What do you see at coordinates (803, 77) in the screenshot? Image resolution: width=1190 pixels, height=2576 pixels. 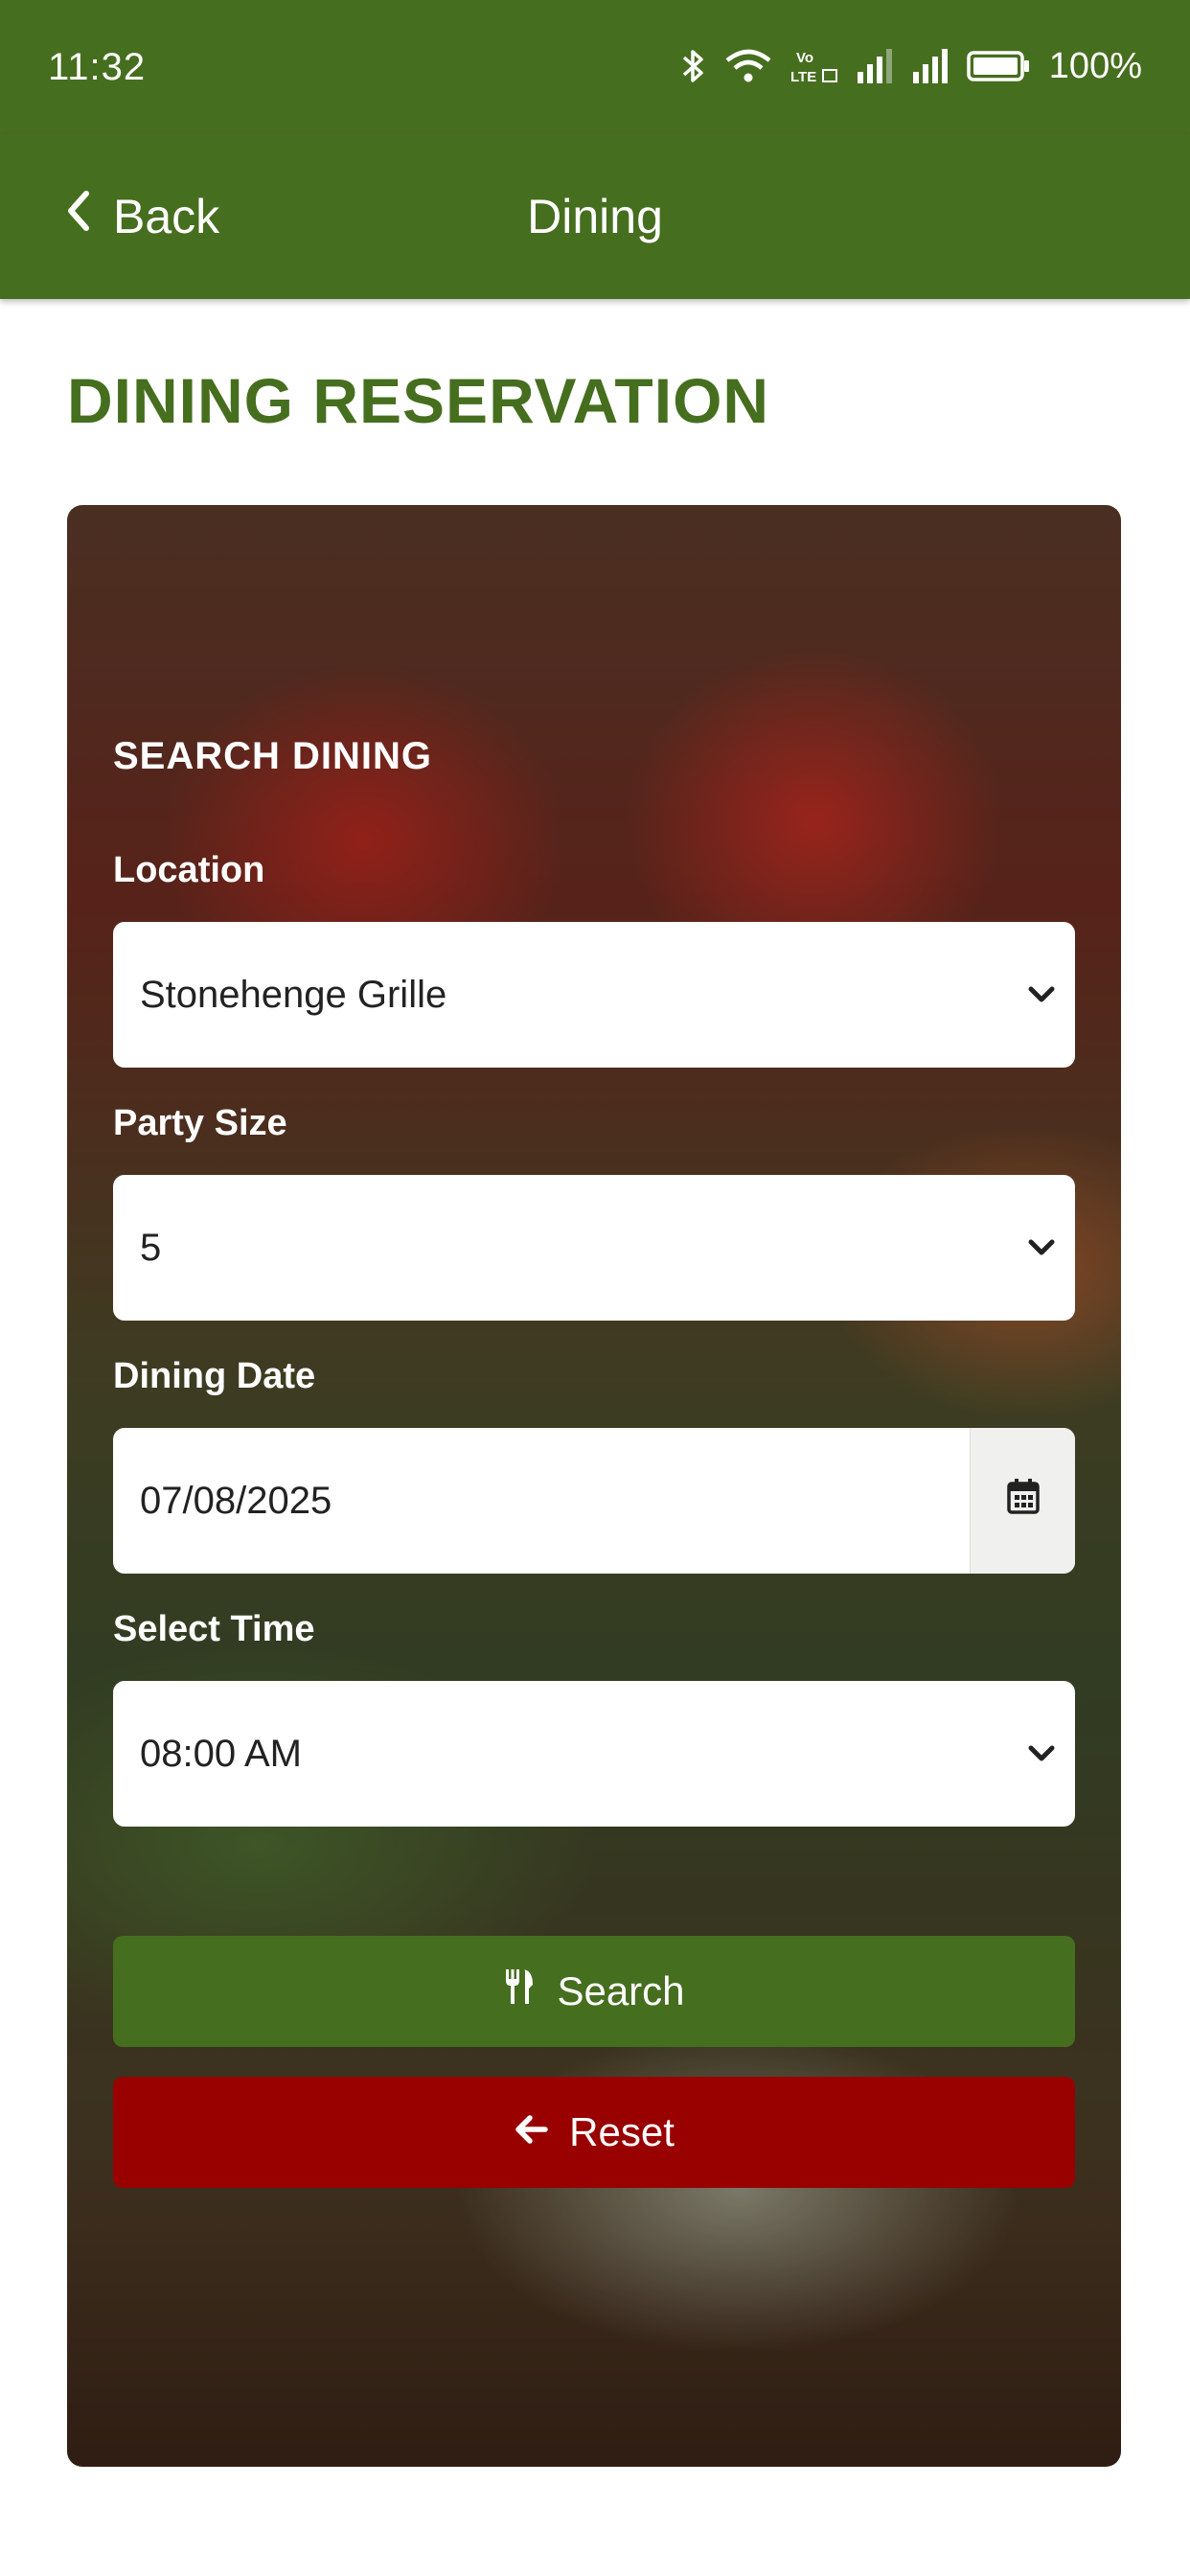 I see `svg-text: LTE` at bounding box center [803, 77].